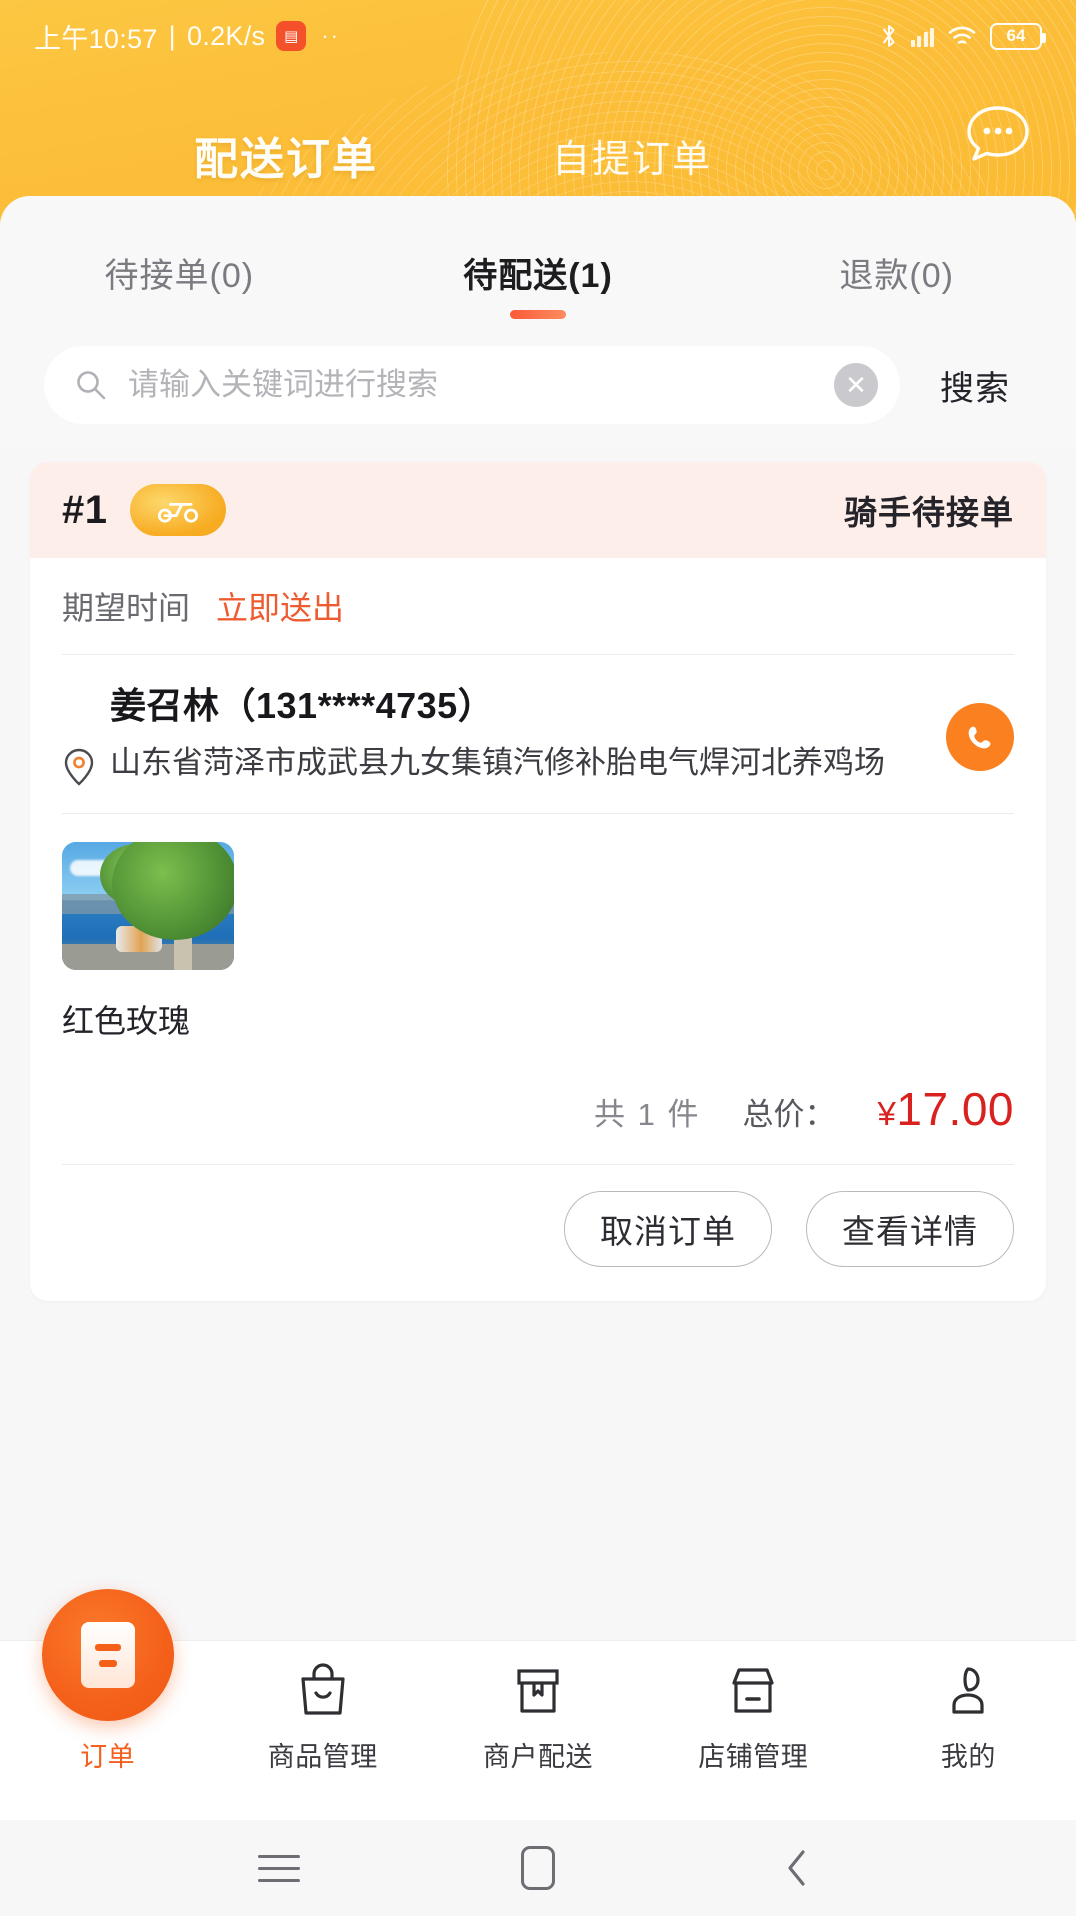 Image resolution: width=1076 pixels, height=1916 pixels. I want to click on order-card-header: #1 骑手待接单, so click(538, 510).